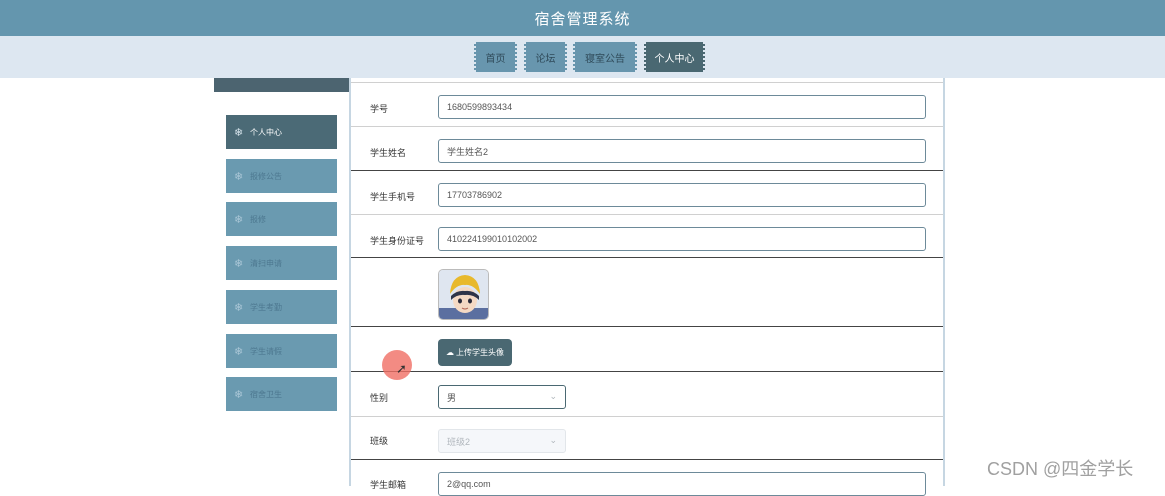 Image resolution: width=1165 pixels, height=496 pixels. Describe the element at coordinates (282, 85) in the screenshot. I see `sidebar-header` at that location.